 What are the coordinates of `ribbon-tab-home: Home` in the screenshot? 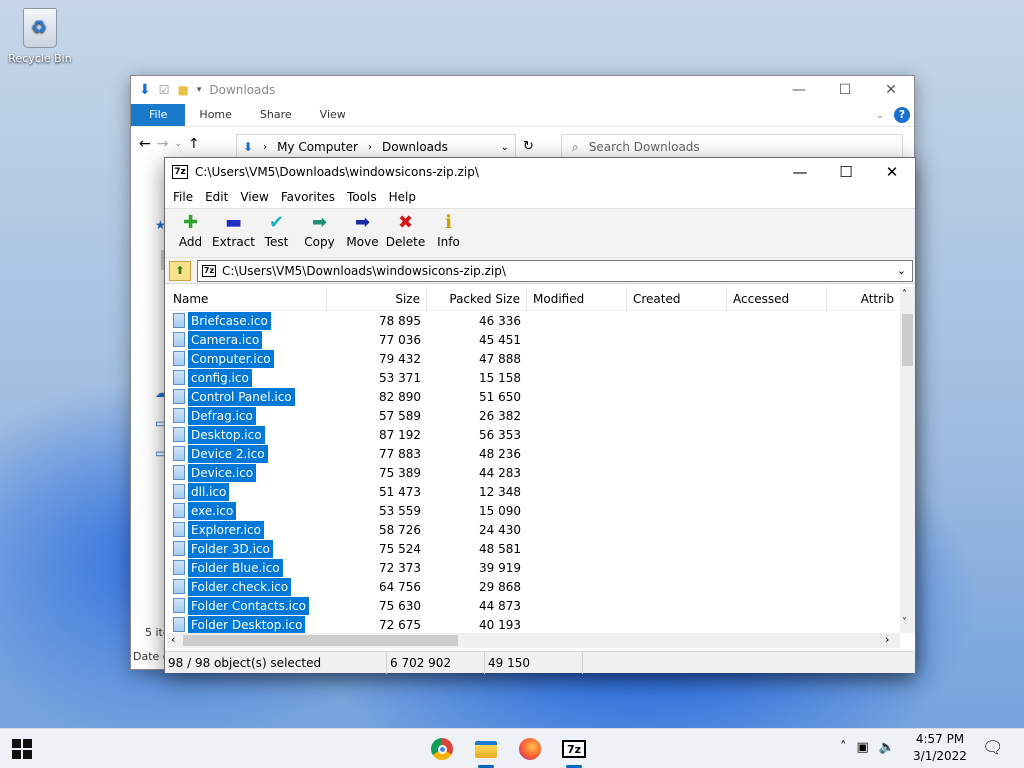 It's located at (215, 115).